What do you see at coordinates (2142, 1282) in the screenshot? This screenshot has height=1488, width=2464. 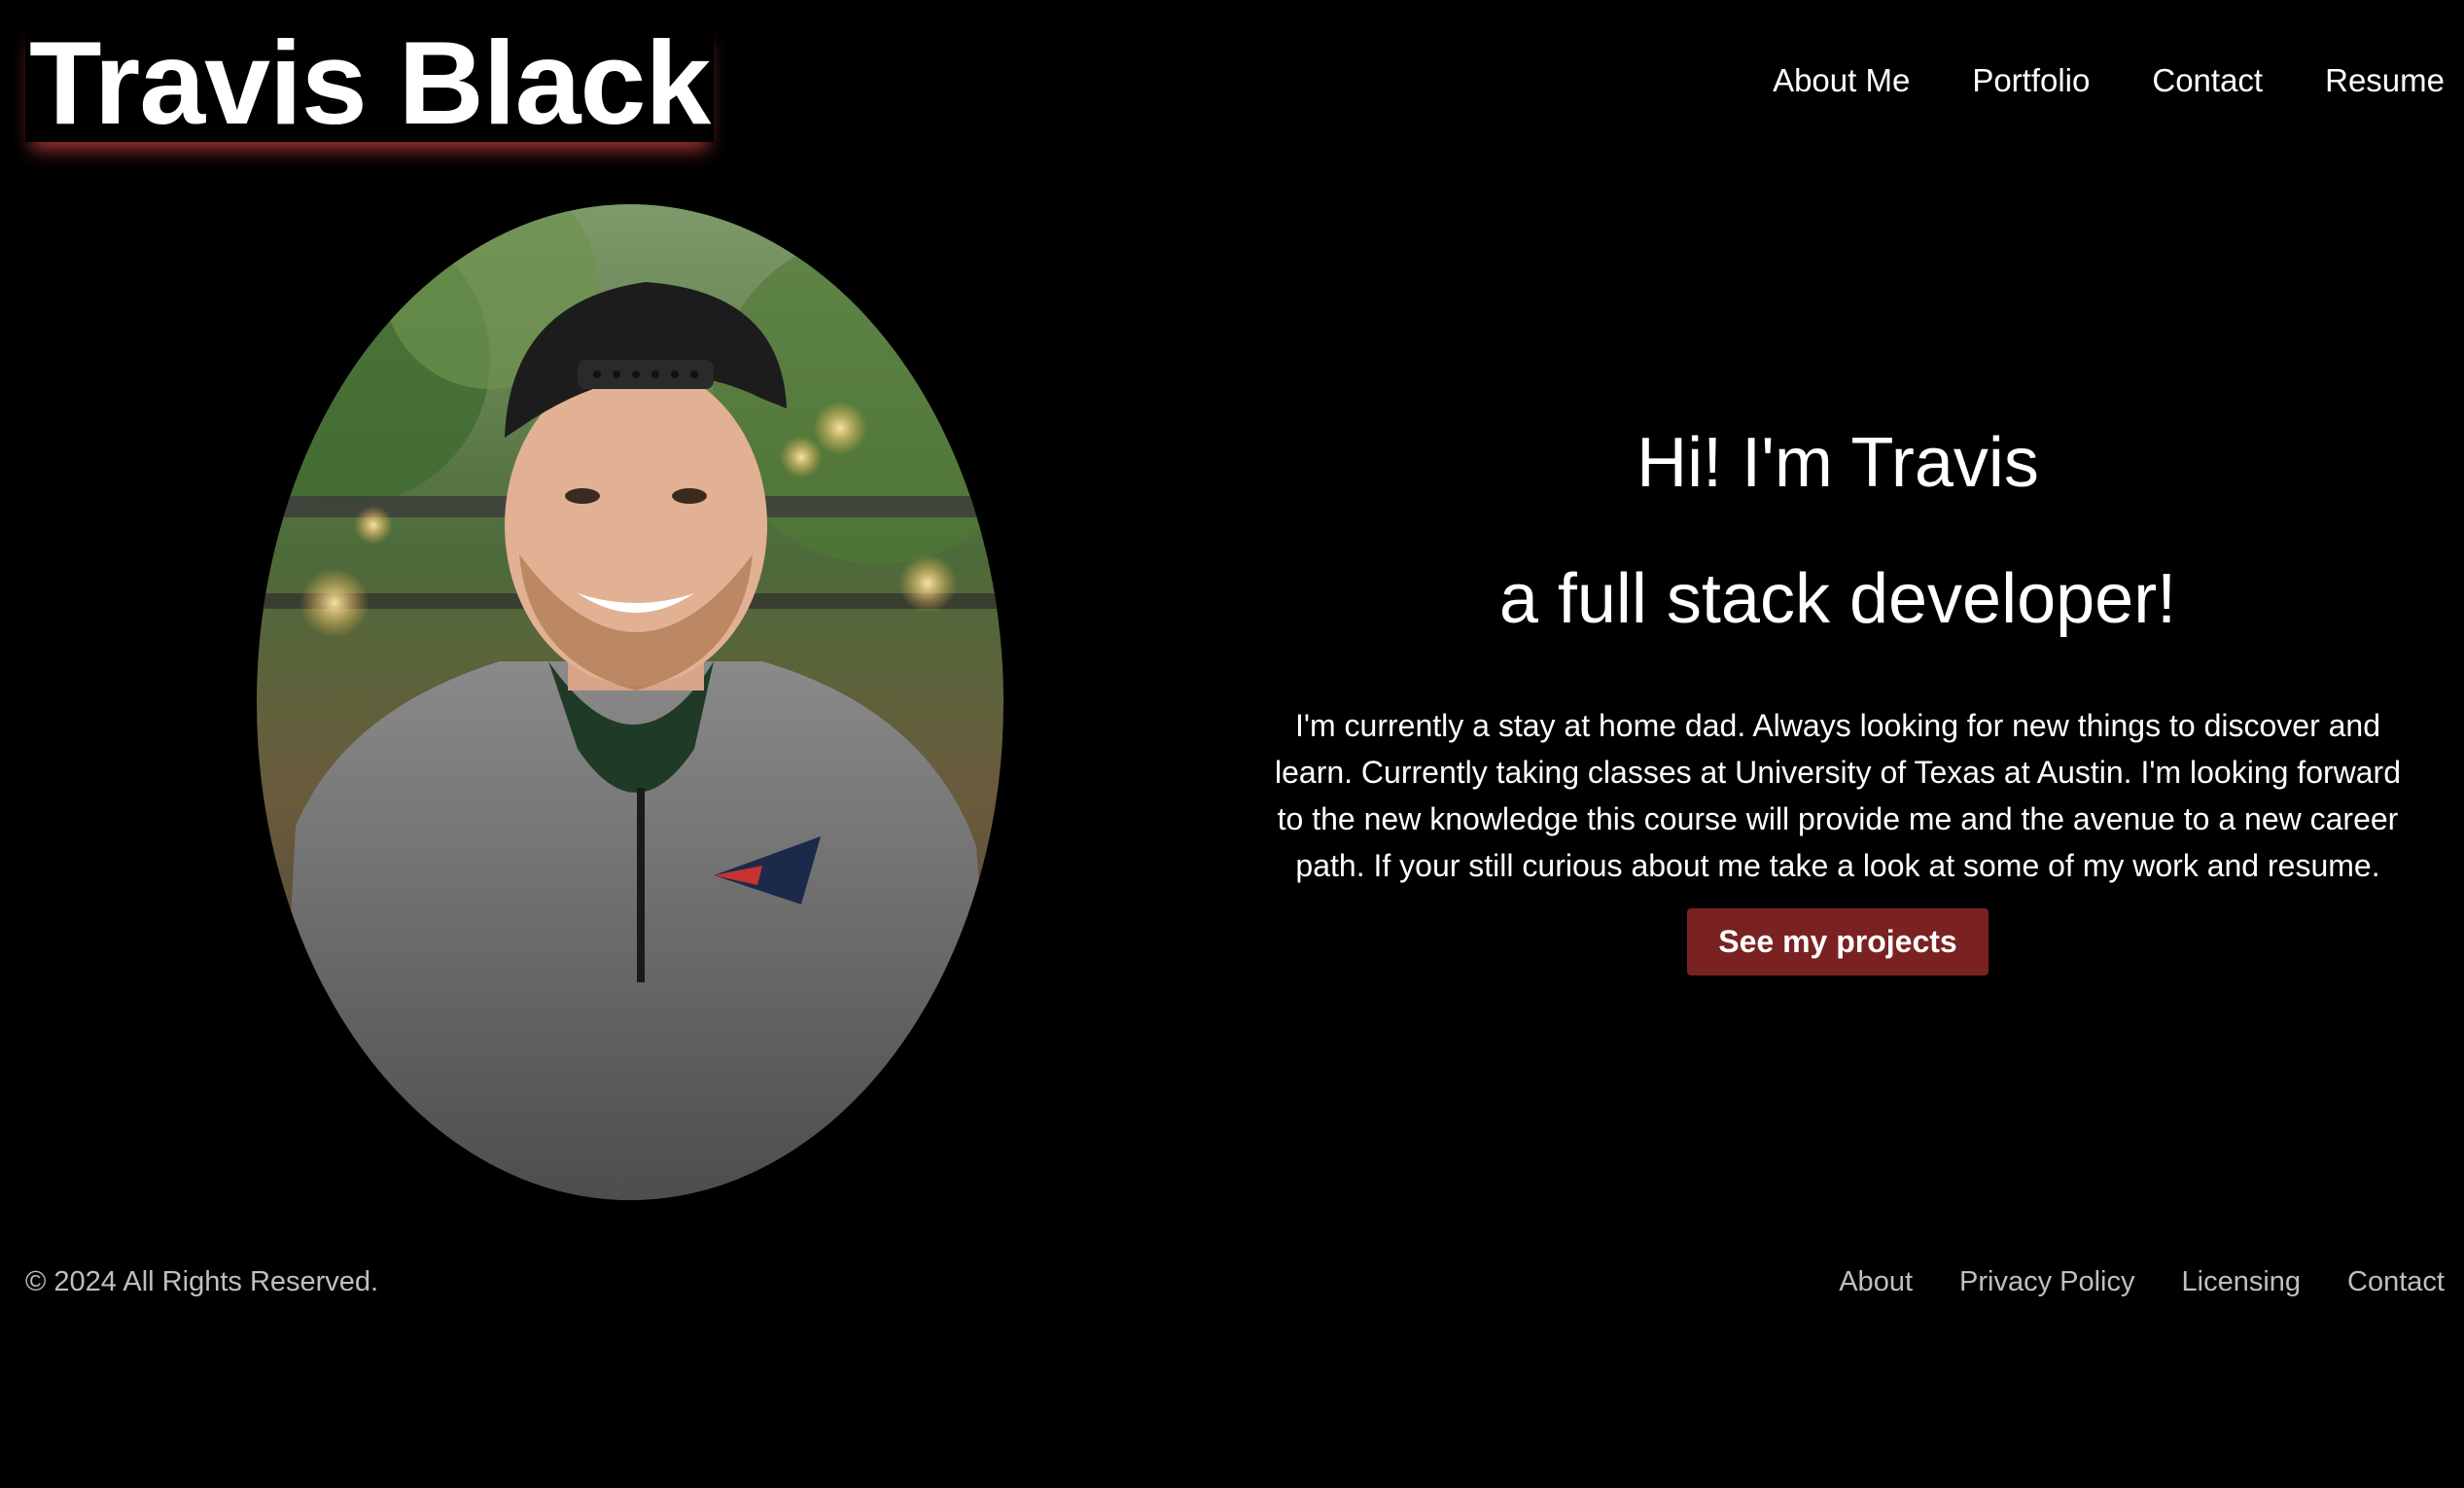 I see `footer-nav: About Privacy Policy Licensing Contact` at bounding box center [2142, 1282].